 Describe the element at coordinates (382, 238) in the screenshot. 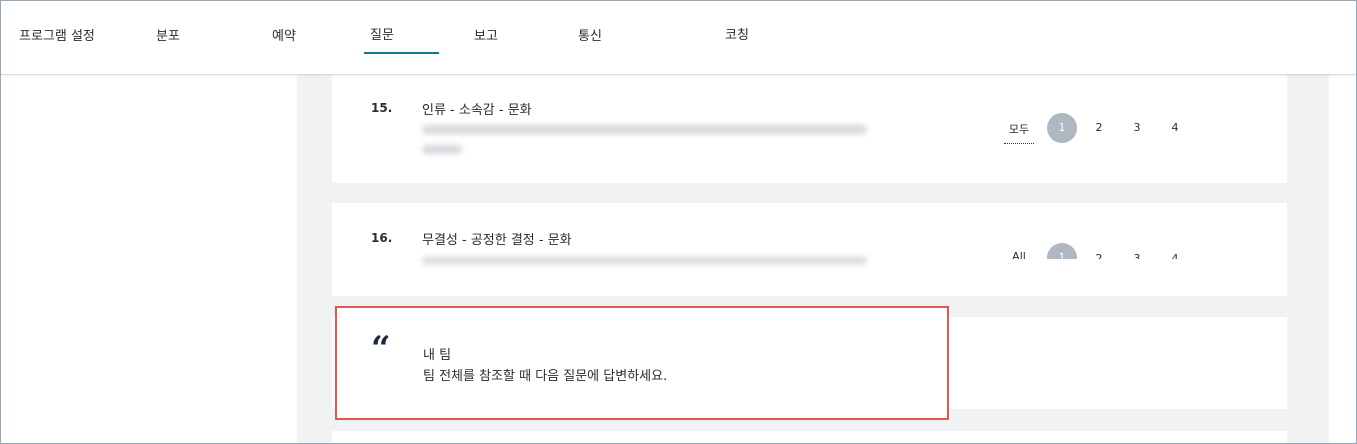

I see `question-number: 16.` at that location.